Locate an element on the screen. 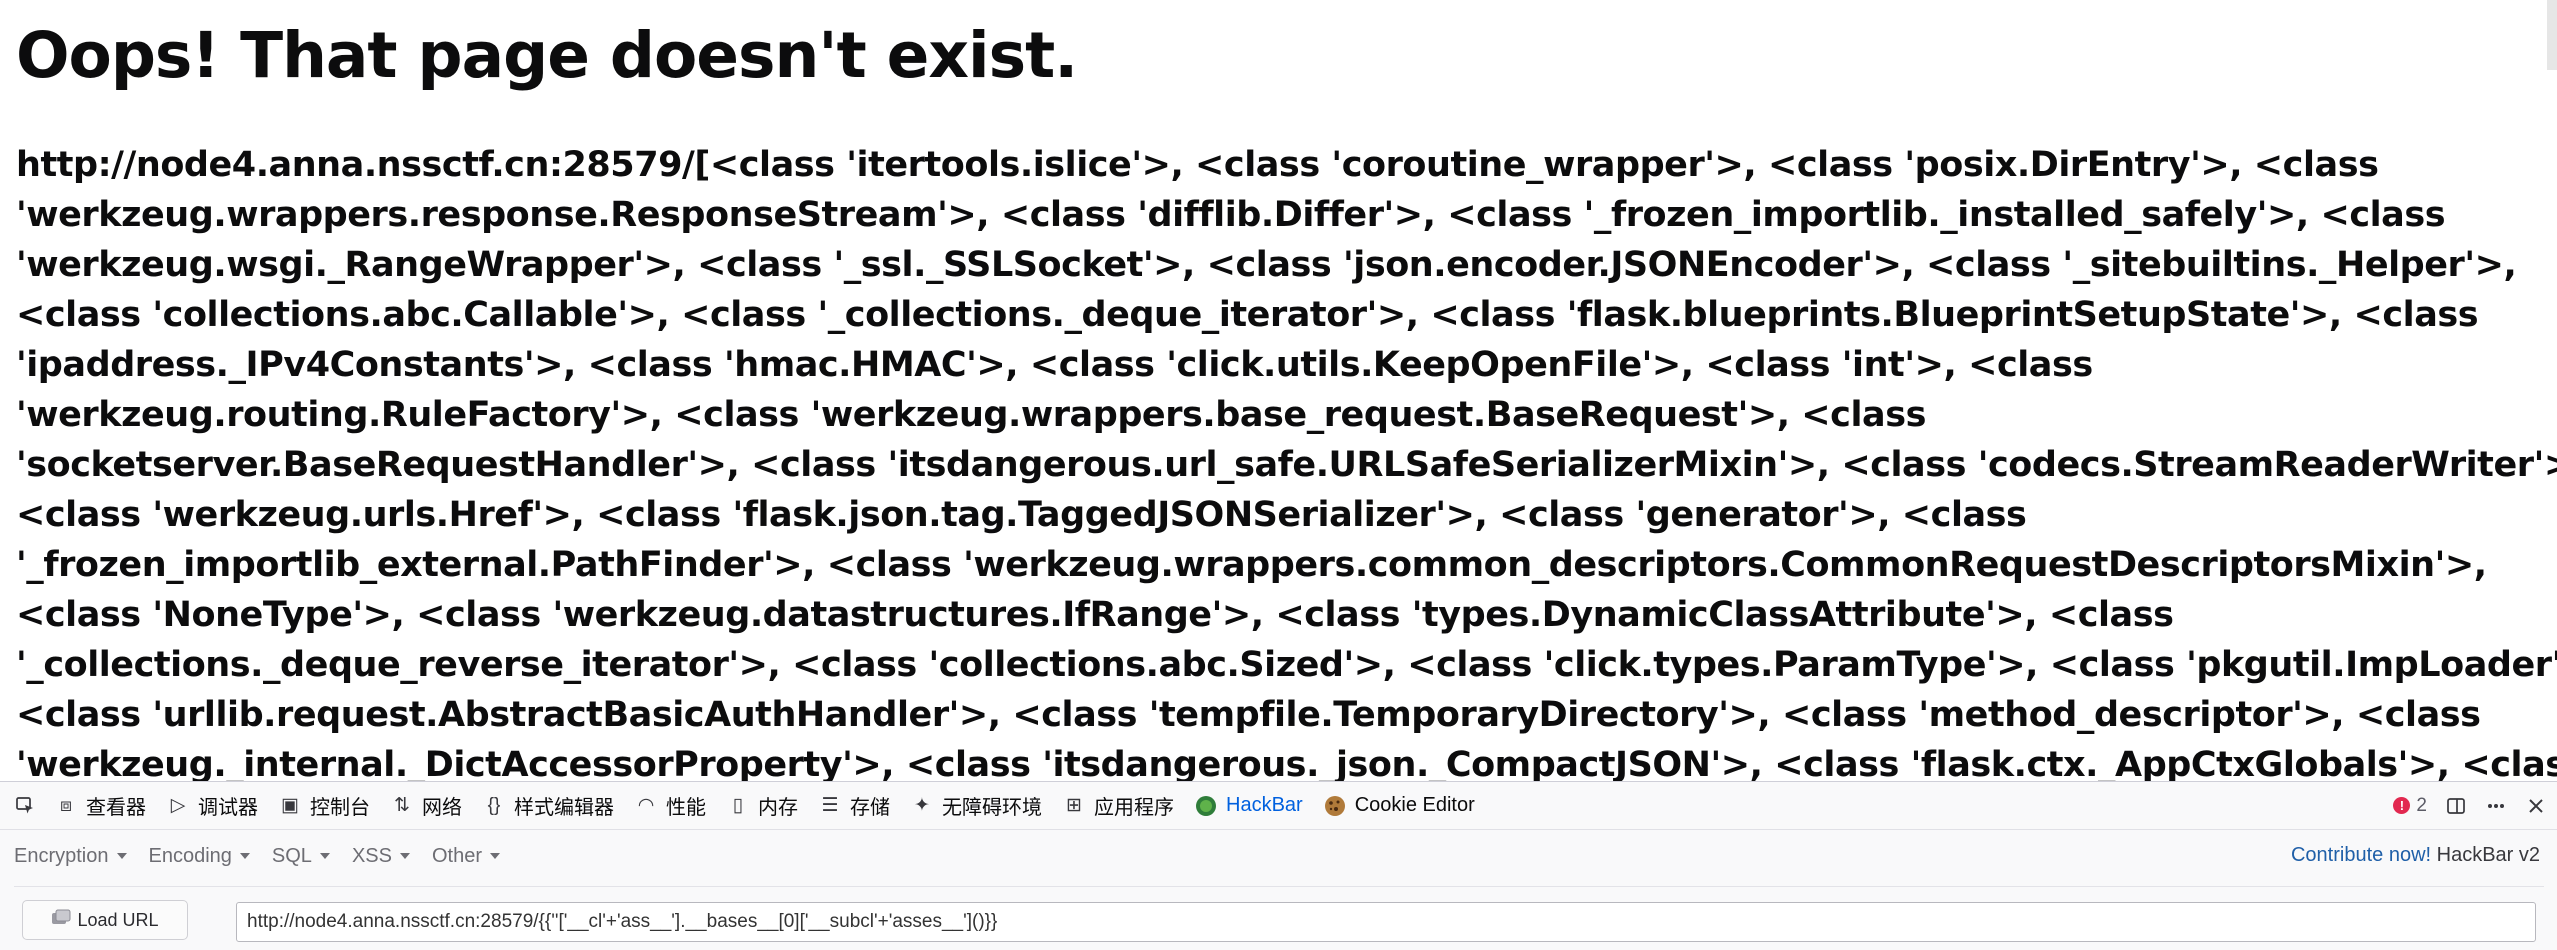  hackbar-menu-sql: SQL is located at coordinates (301, 856).